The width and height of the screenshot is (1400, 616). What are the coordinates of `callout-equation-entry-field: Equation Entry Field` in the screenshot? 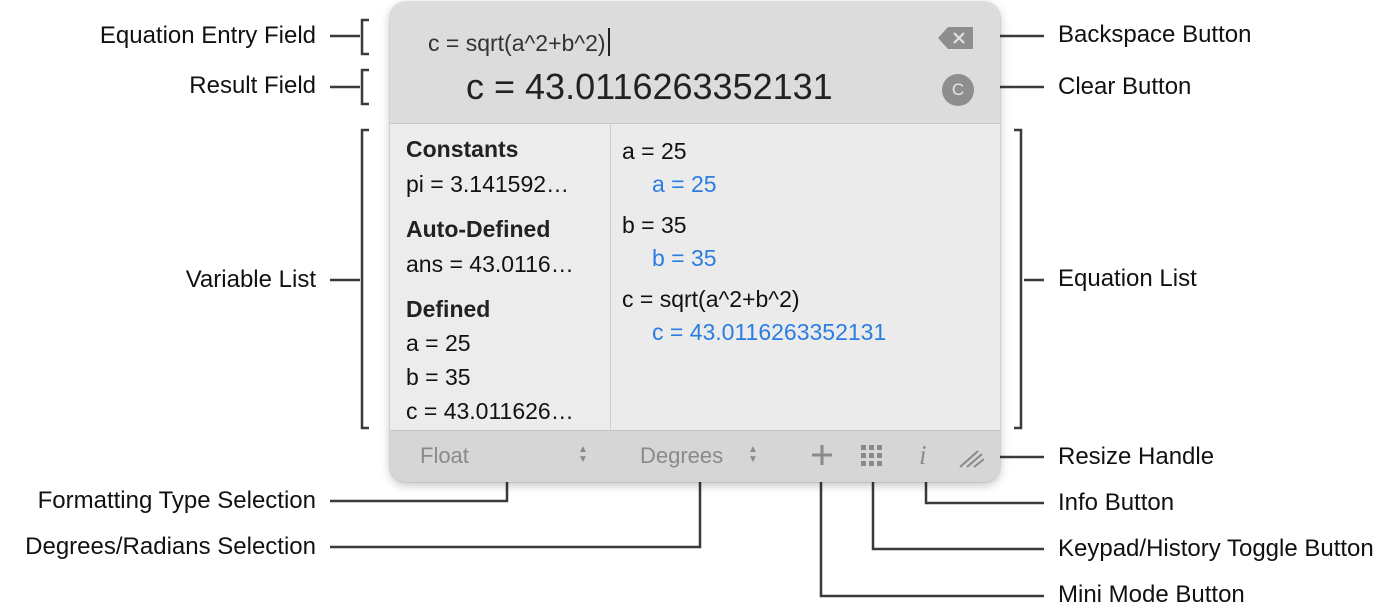 It's located at (207, 35).